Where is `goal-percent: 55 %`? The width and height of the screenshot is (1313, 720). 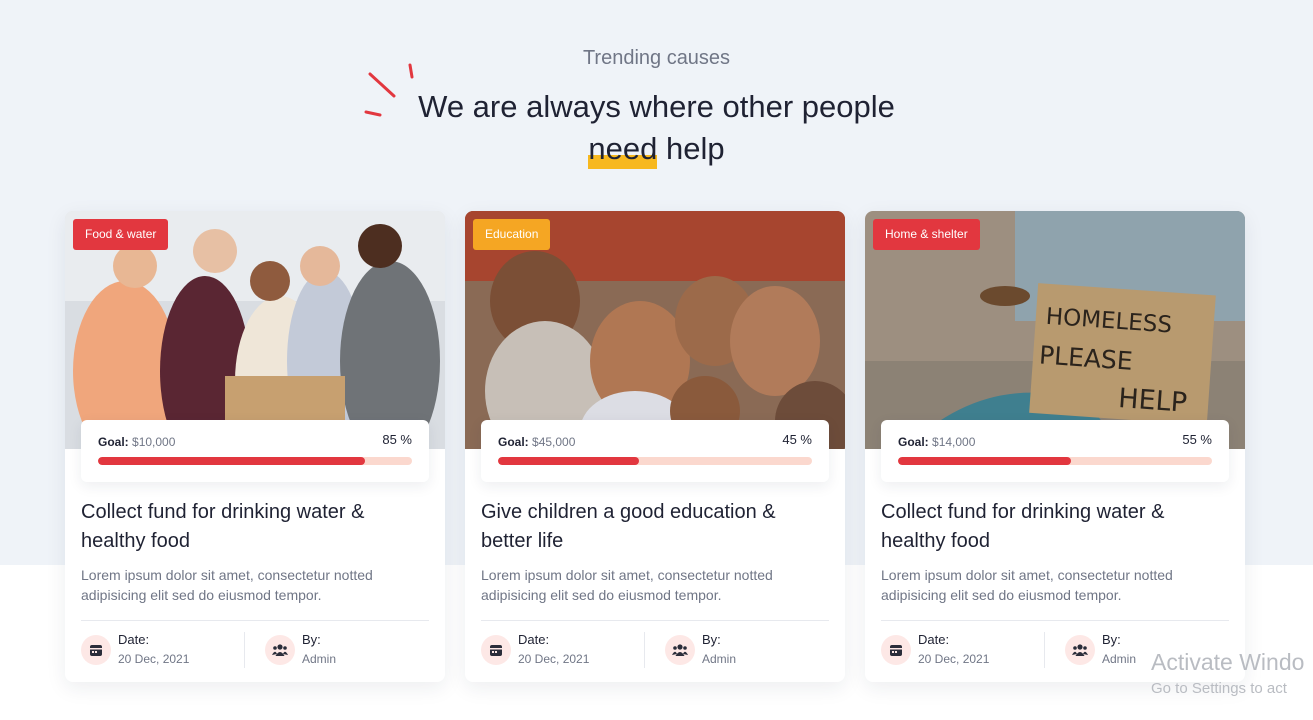
goal-percent: 55 % is located at coordinates (1197, 439).